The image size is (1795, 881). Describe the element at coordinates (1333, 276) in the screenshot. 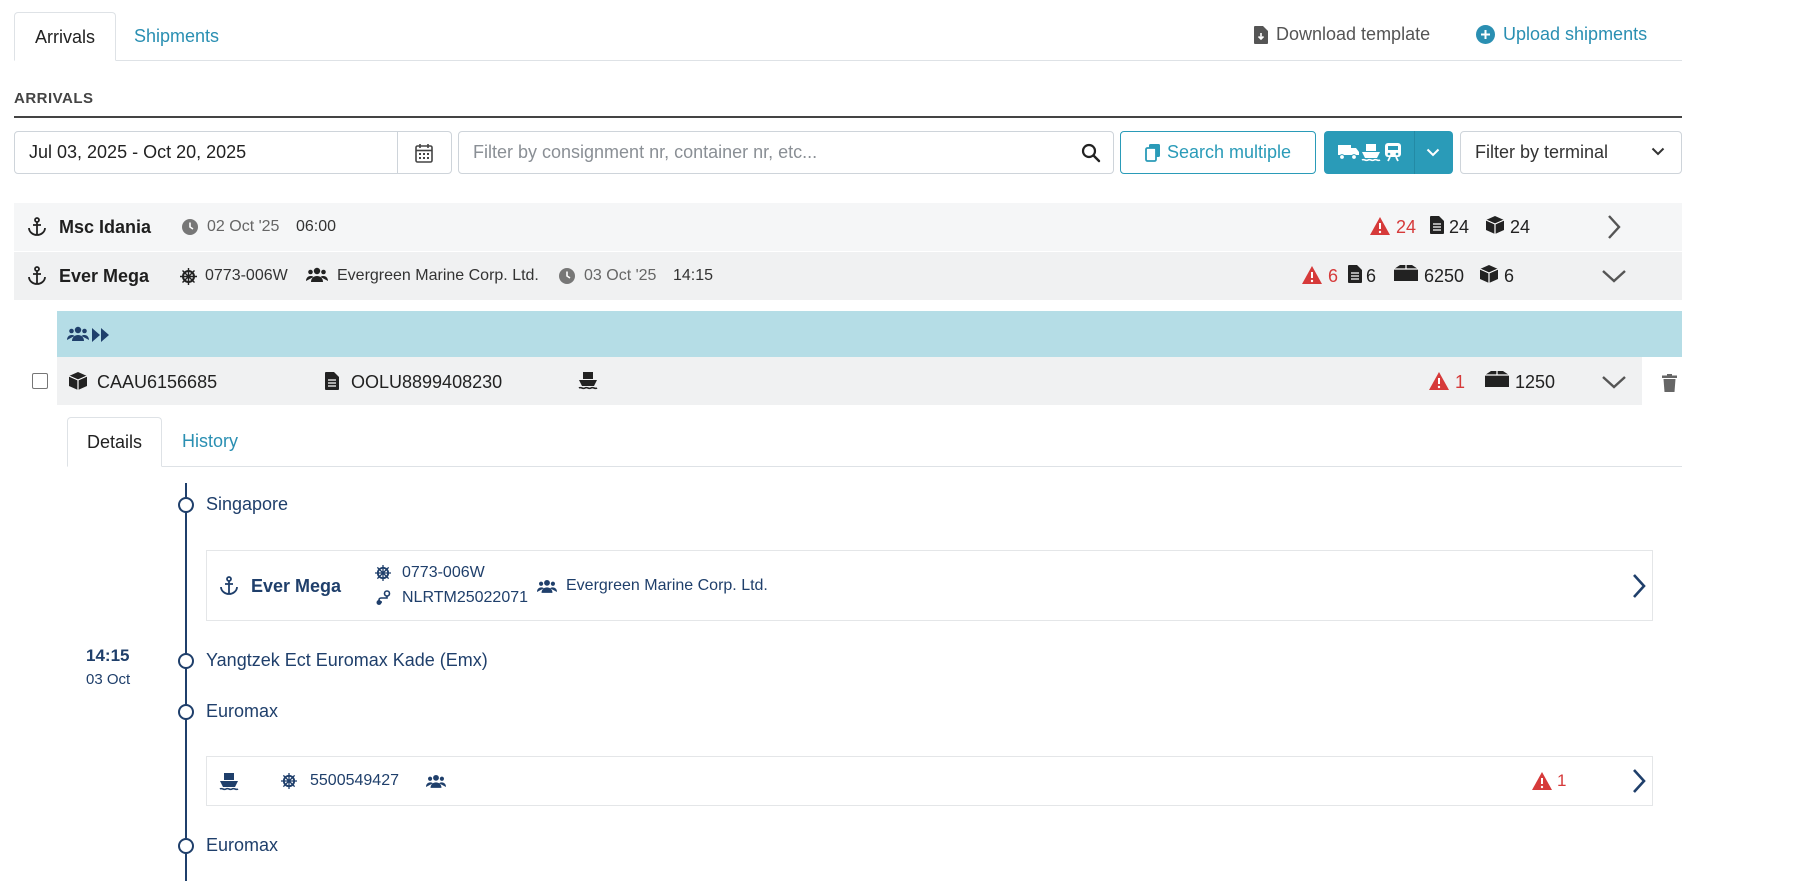

I see `warning-count: 6` at that location.